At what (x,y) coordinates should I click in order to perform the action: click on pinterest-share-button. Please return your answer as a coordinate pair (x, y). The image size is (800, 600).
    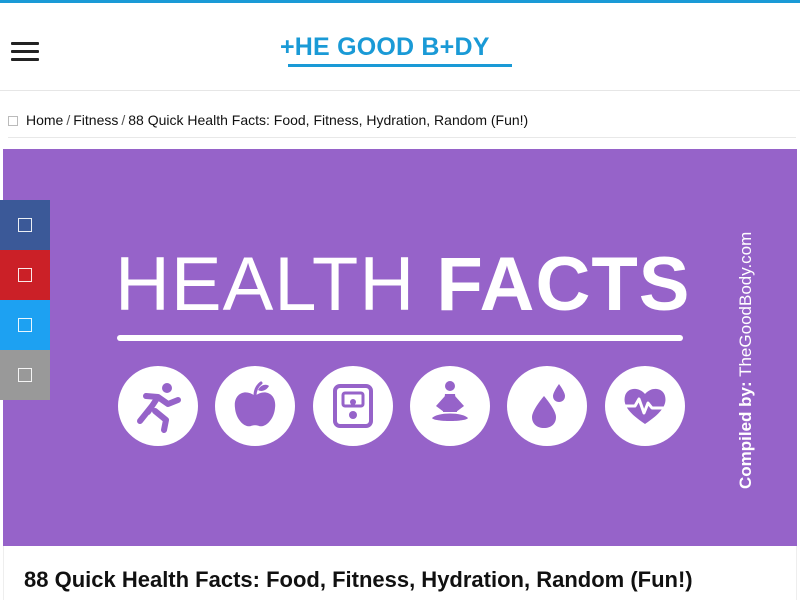
    Looking at the image, I should click on (25, 275).